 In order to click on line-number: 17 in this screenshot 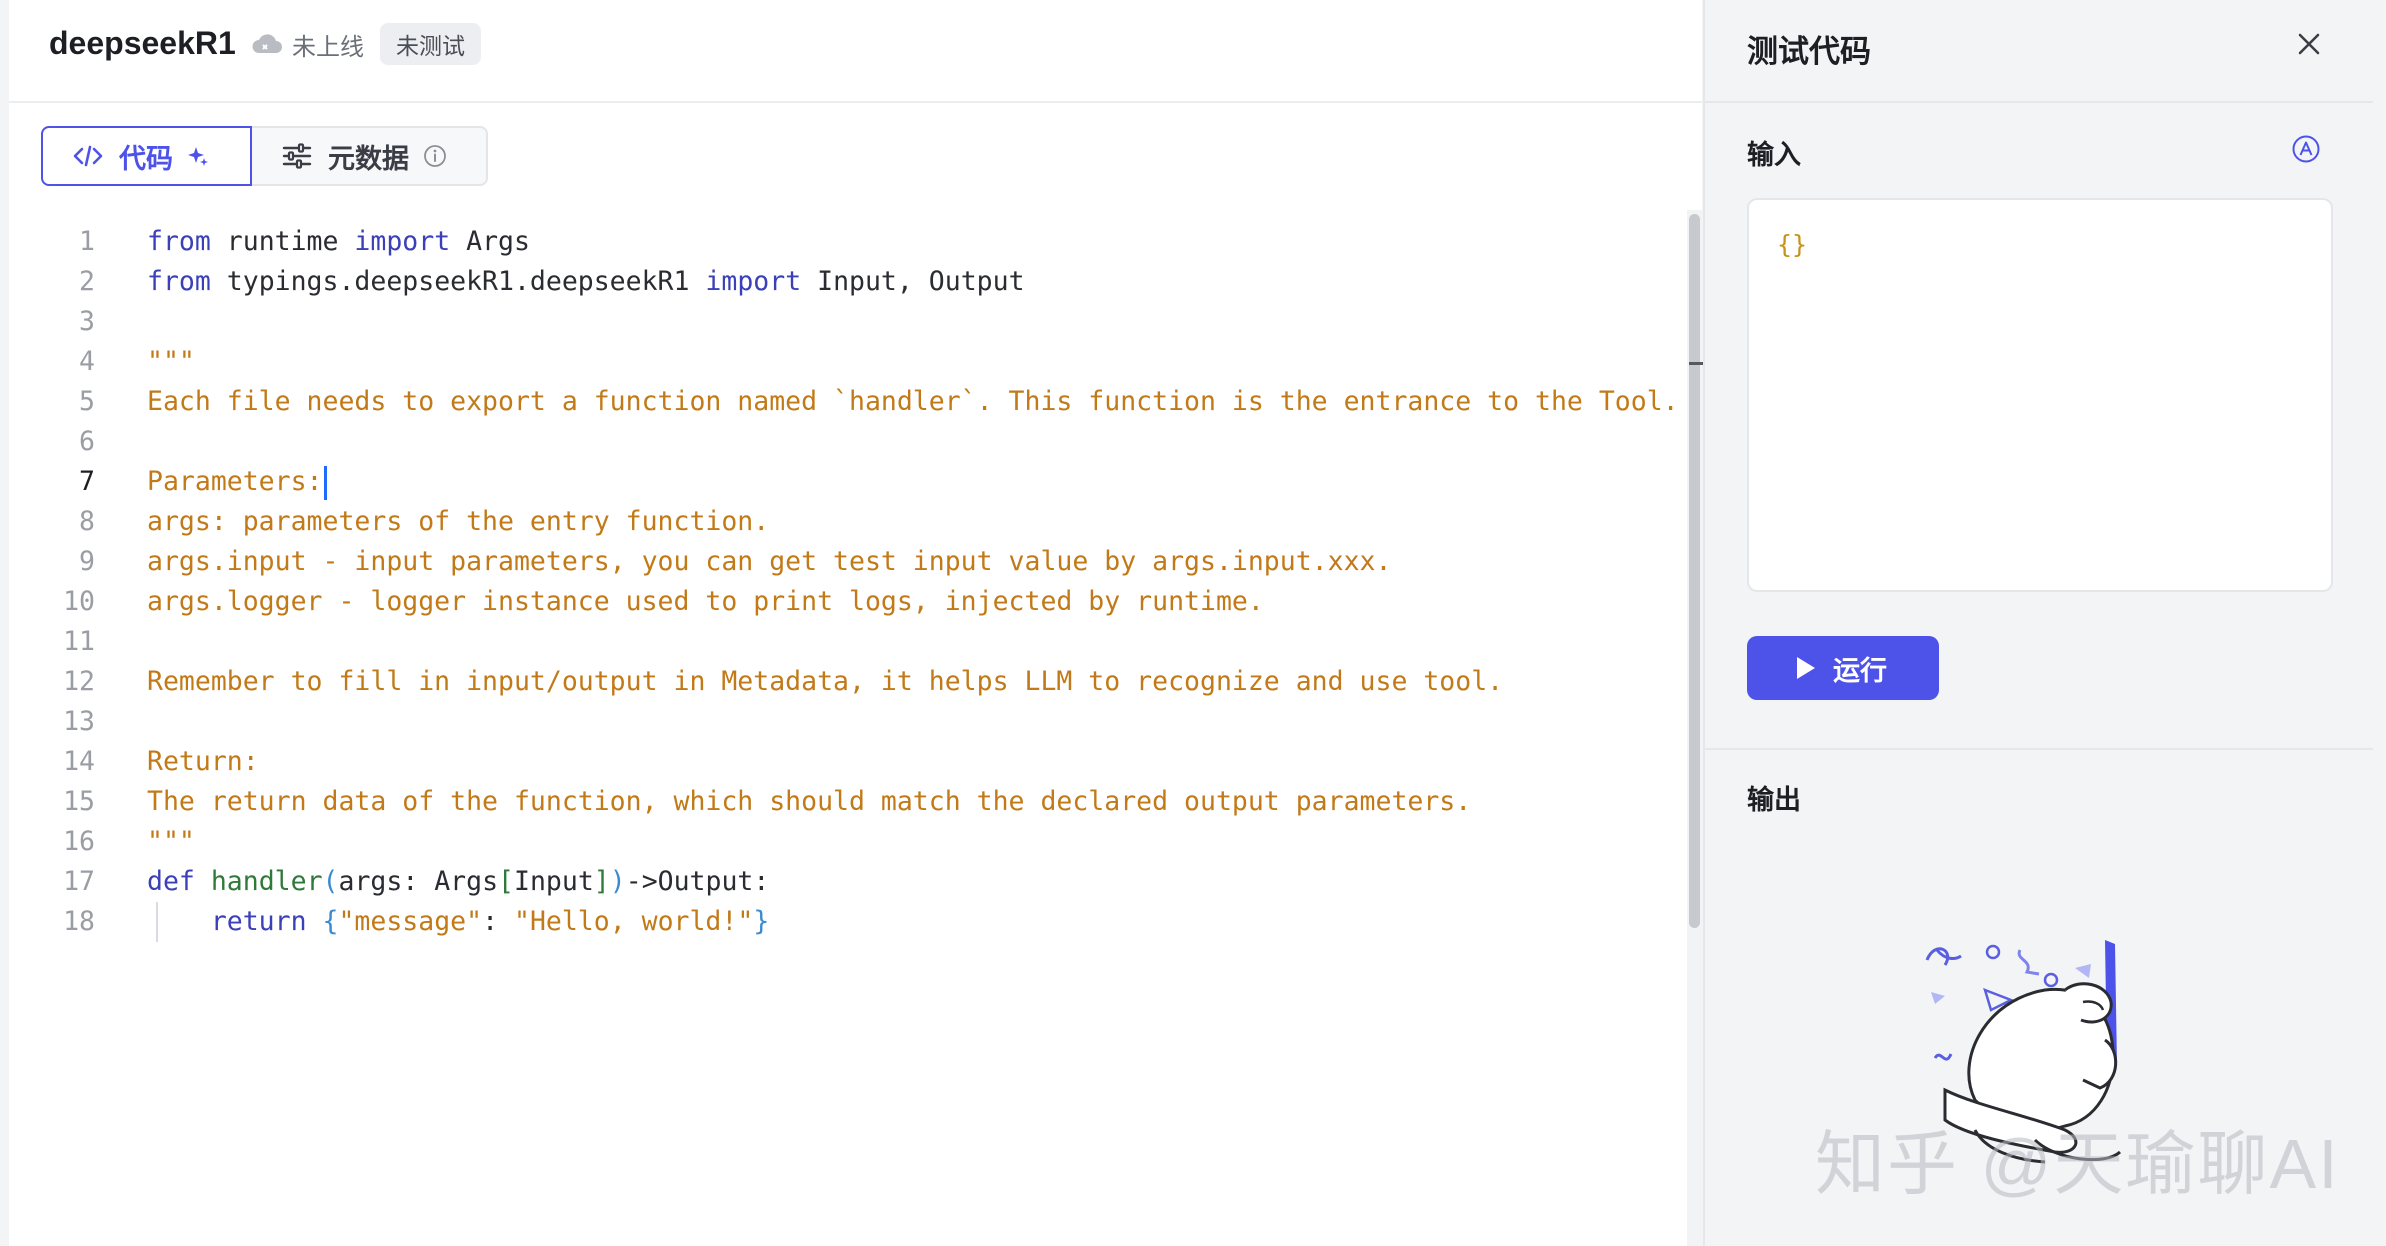, I will do `click(79, 881)`.